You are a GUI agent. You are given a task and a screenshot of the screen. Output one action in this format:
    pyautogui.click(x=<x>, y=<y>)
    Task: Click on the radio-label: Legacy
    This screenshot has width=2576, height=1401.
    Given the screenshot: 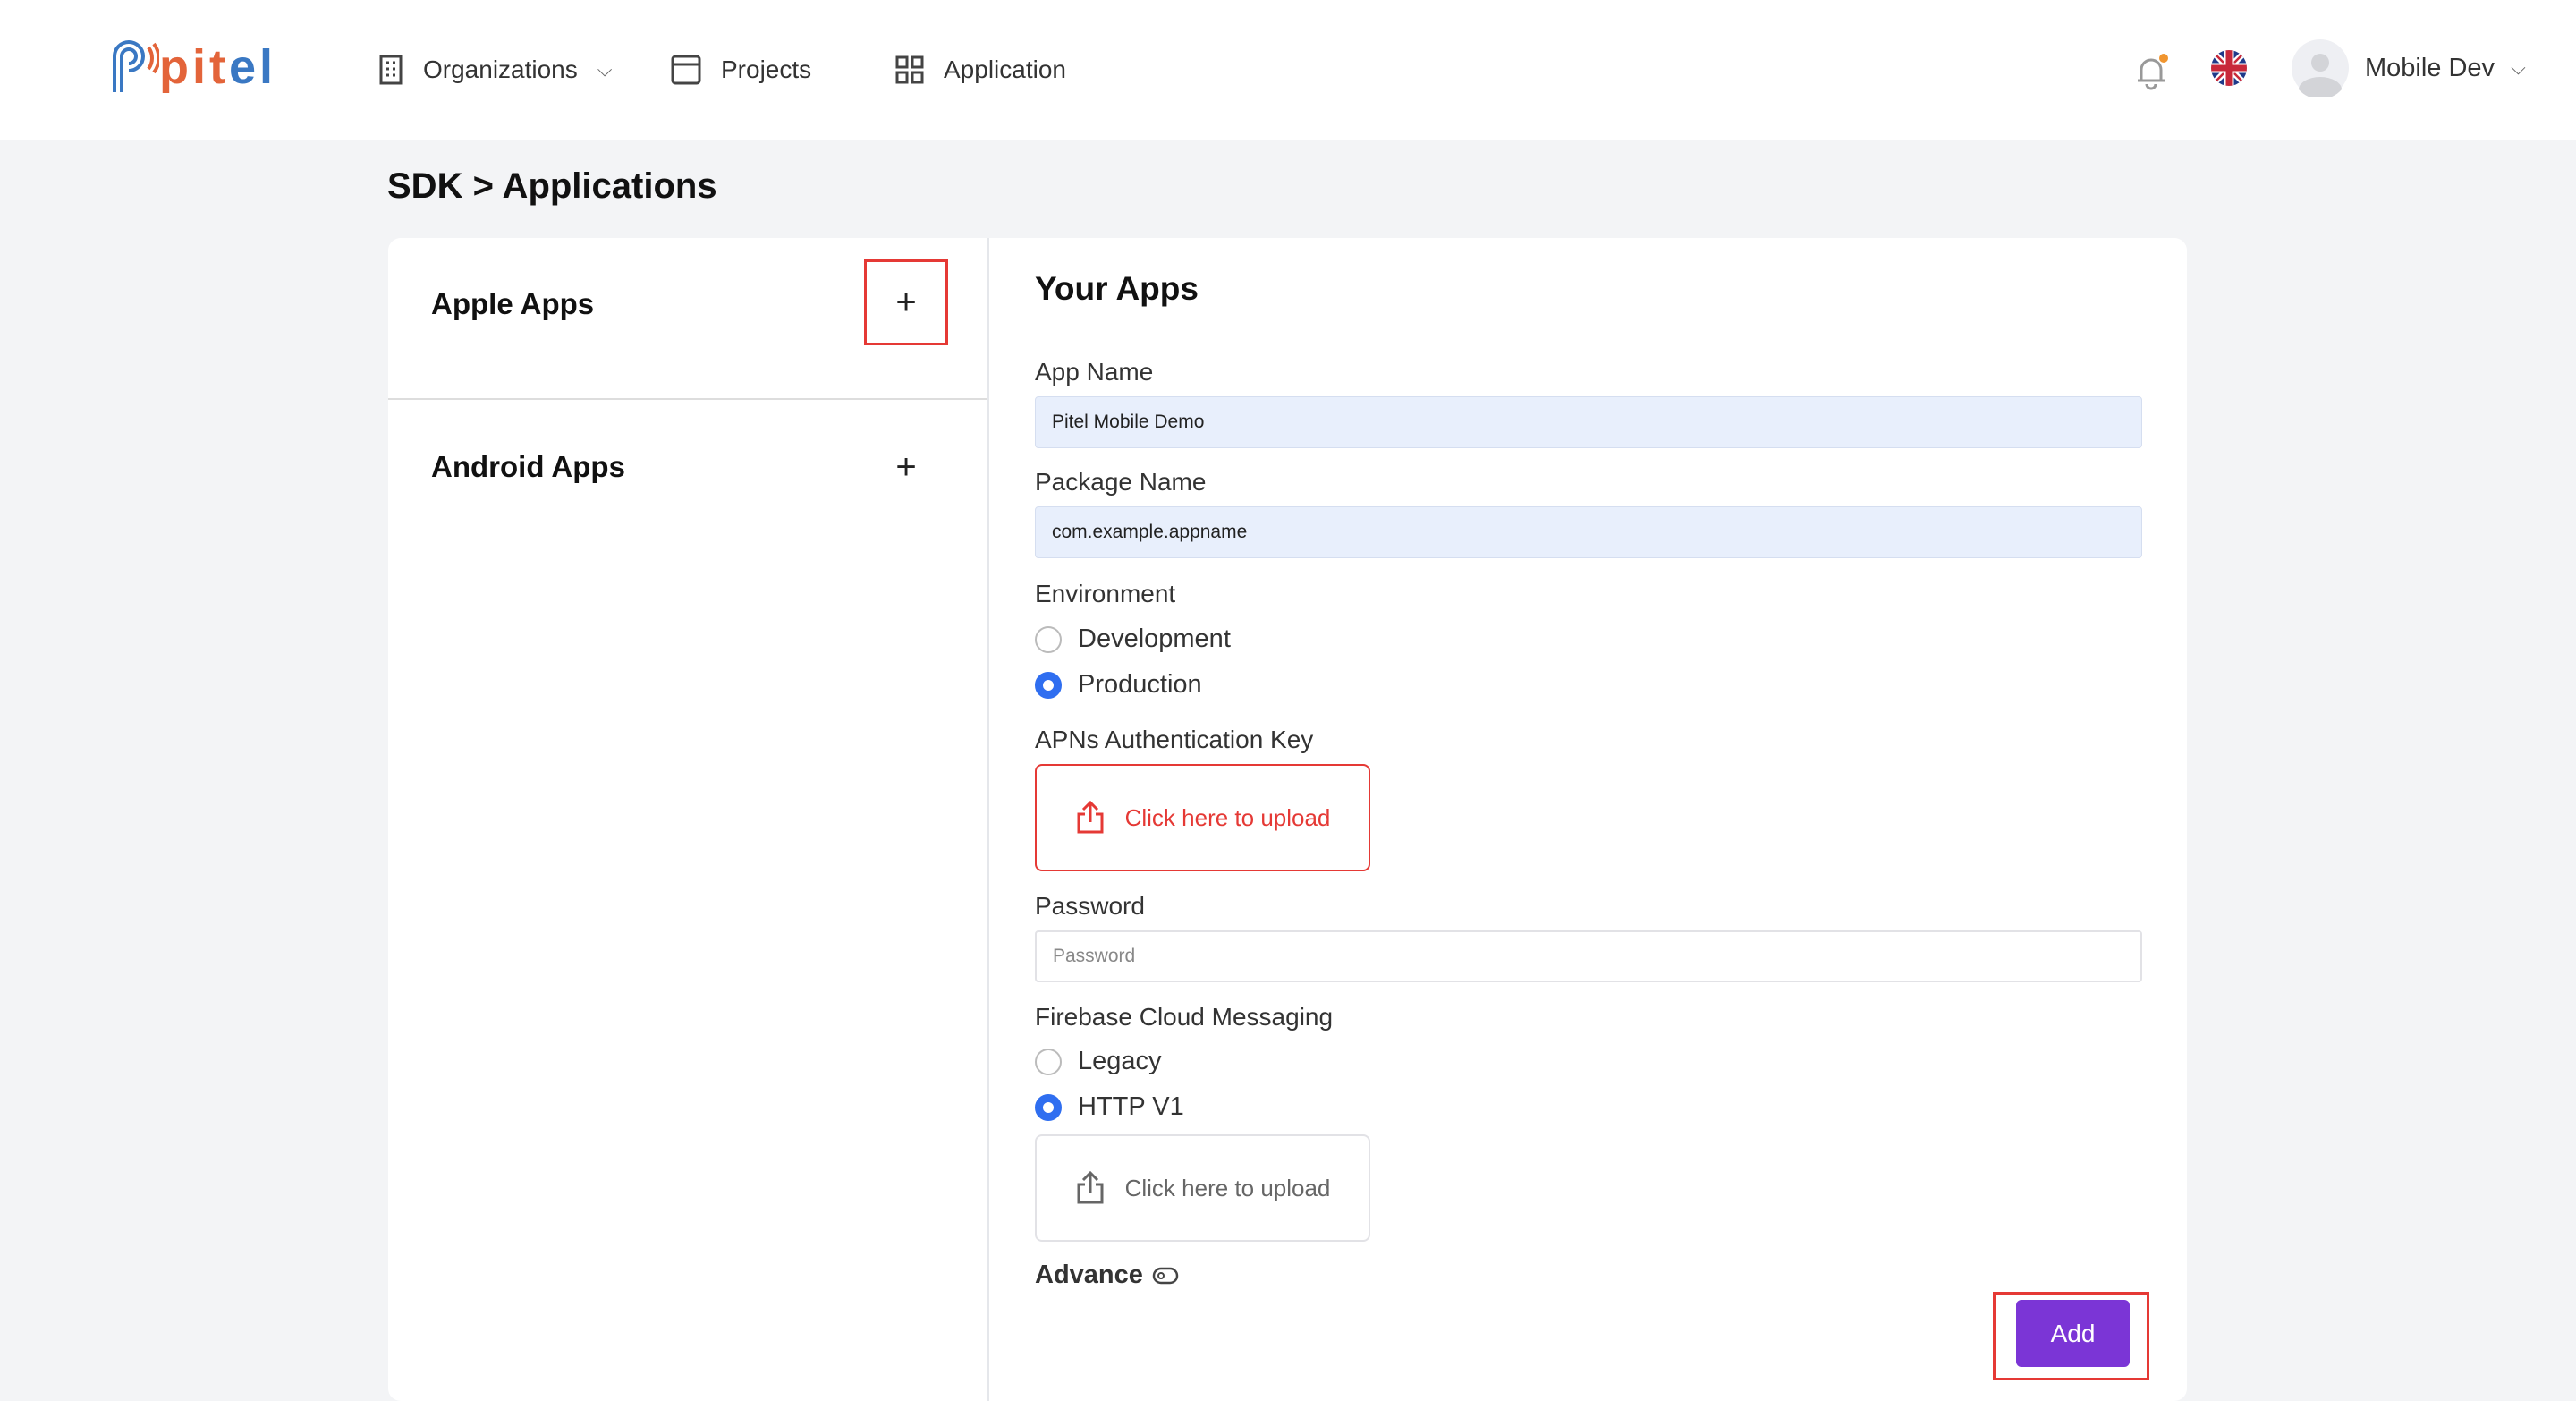 What is the action you would take?
    pyautogui.click(x=1120, y=1061)
    